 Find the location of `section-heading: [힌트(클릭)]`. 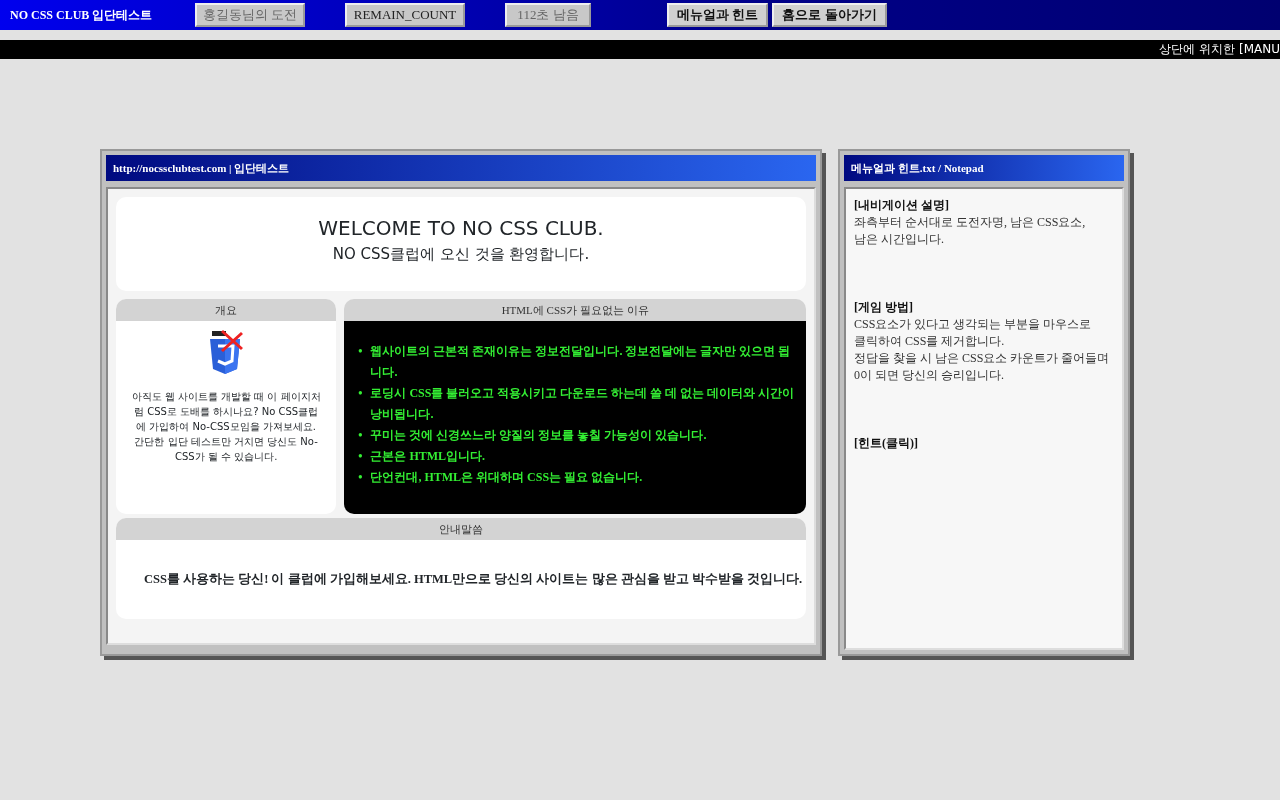

section-heading: [힌트(클릭)] is located at coordinates (886, 443).